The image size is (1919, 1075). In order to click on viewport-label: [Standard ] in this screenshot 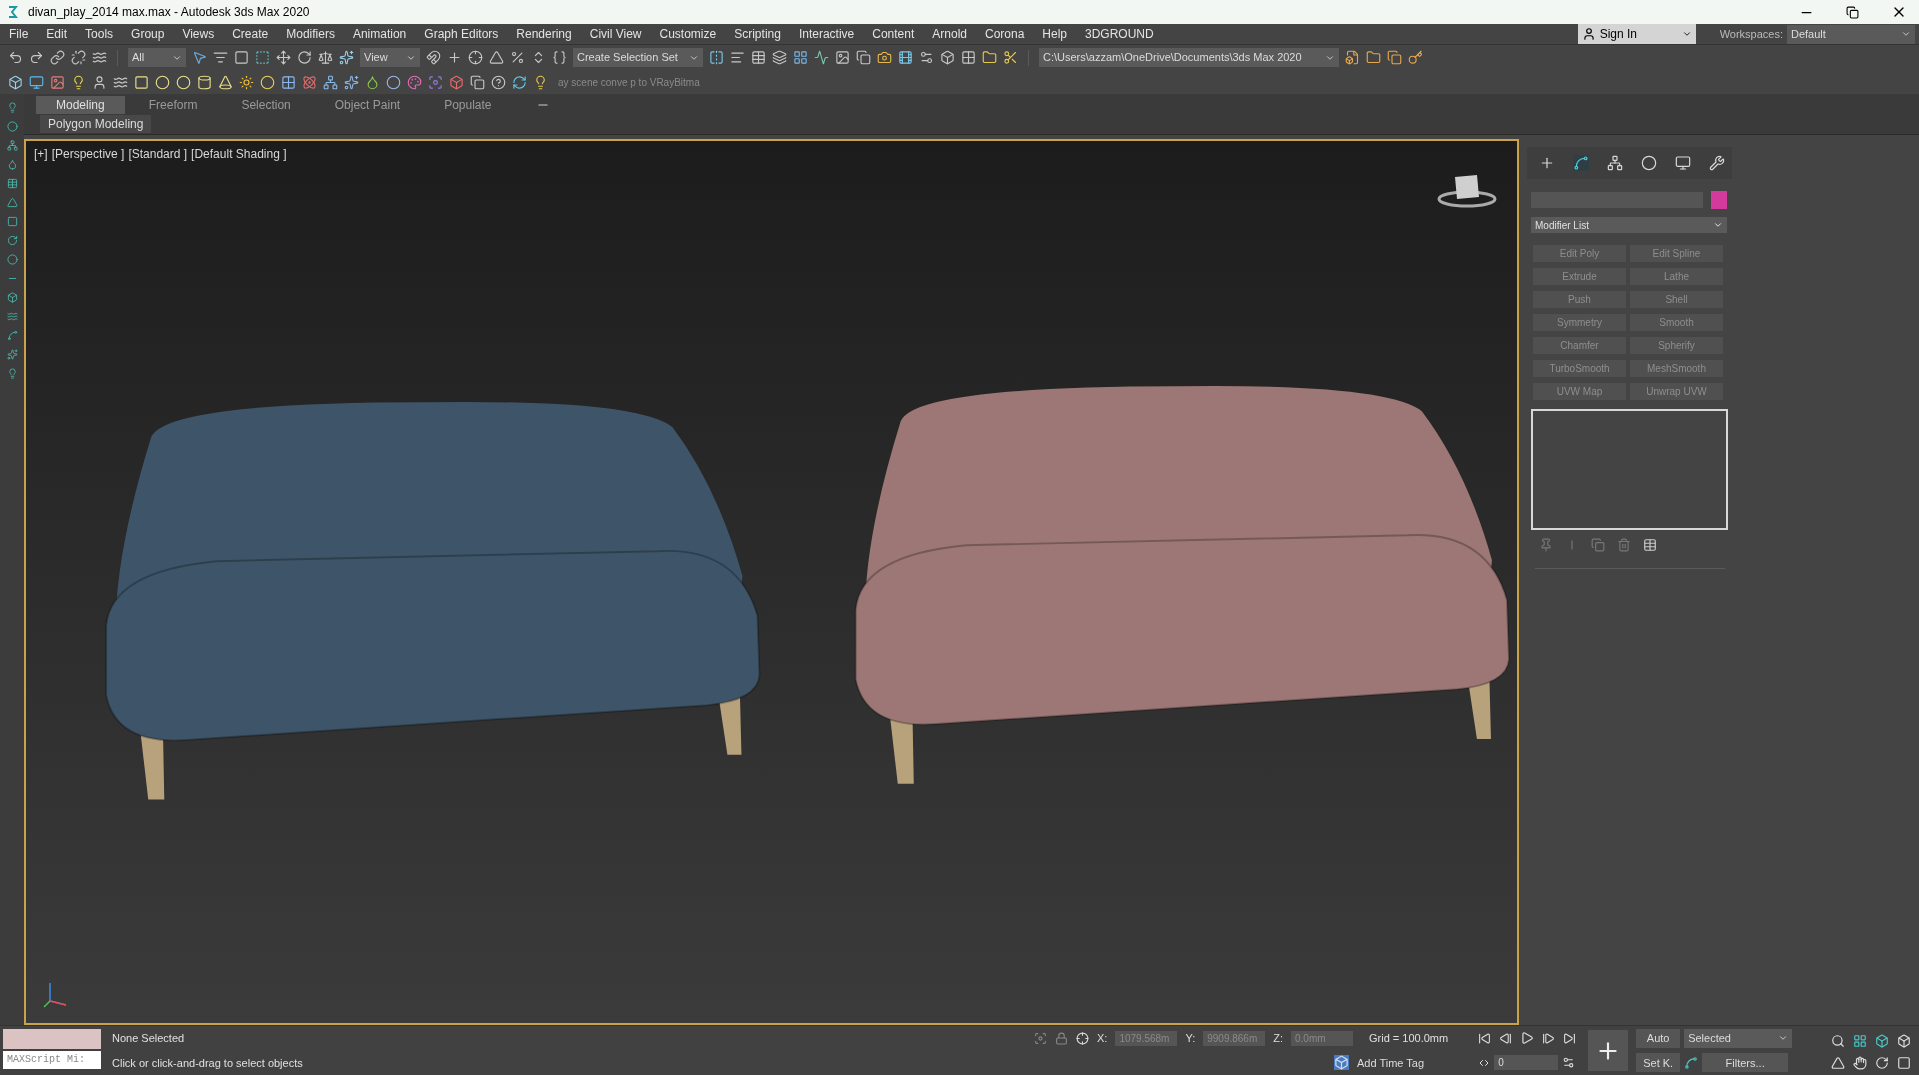, I will do `click(158, 154)`.